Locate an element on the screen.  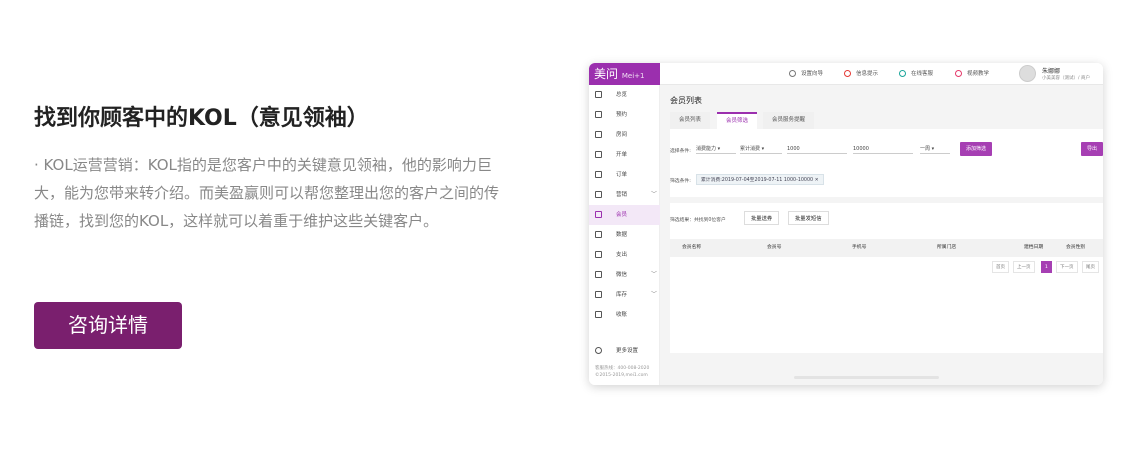
consult-details-button: 咨询详情 is located at coordinates (108, 325).